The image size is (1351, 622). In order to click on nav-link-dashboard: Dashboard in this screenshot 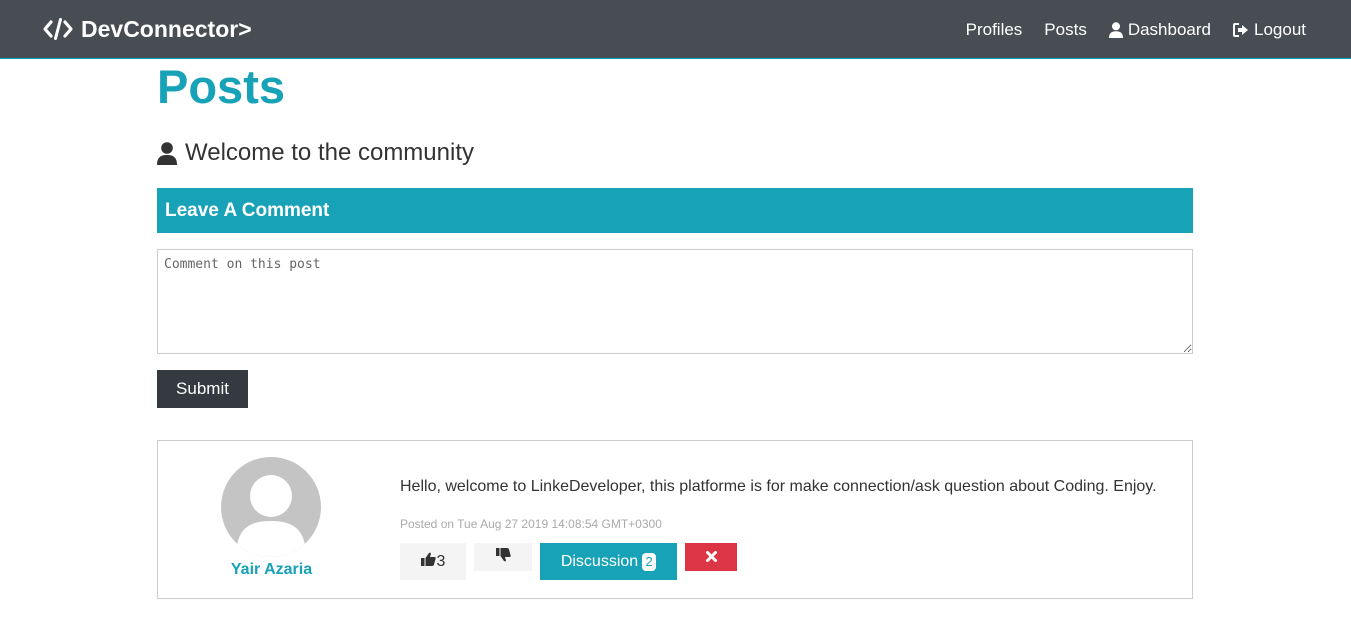, I will do `click(1159, 29)`.